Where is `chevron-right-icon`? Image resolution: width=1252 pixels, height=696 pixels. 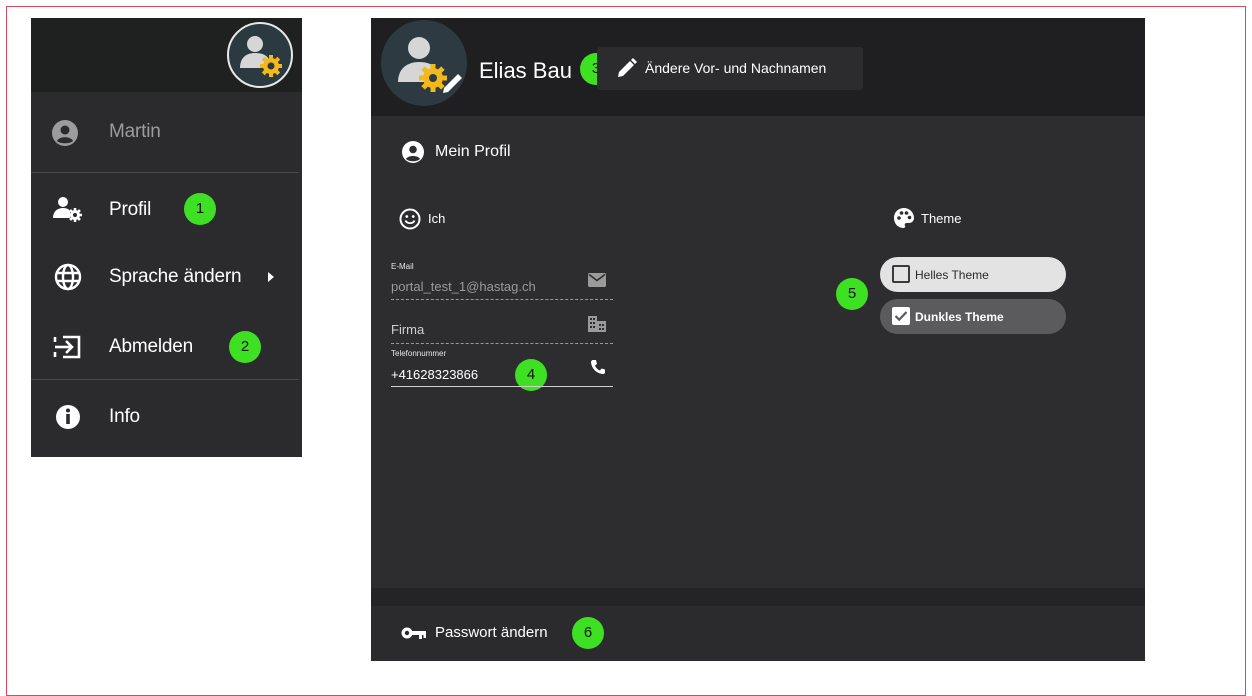 chevron-right-icon is located at coordinates (271, 277).